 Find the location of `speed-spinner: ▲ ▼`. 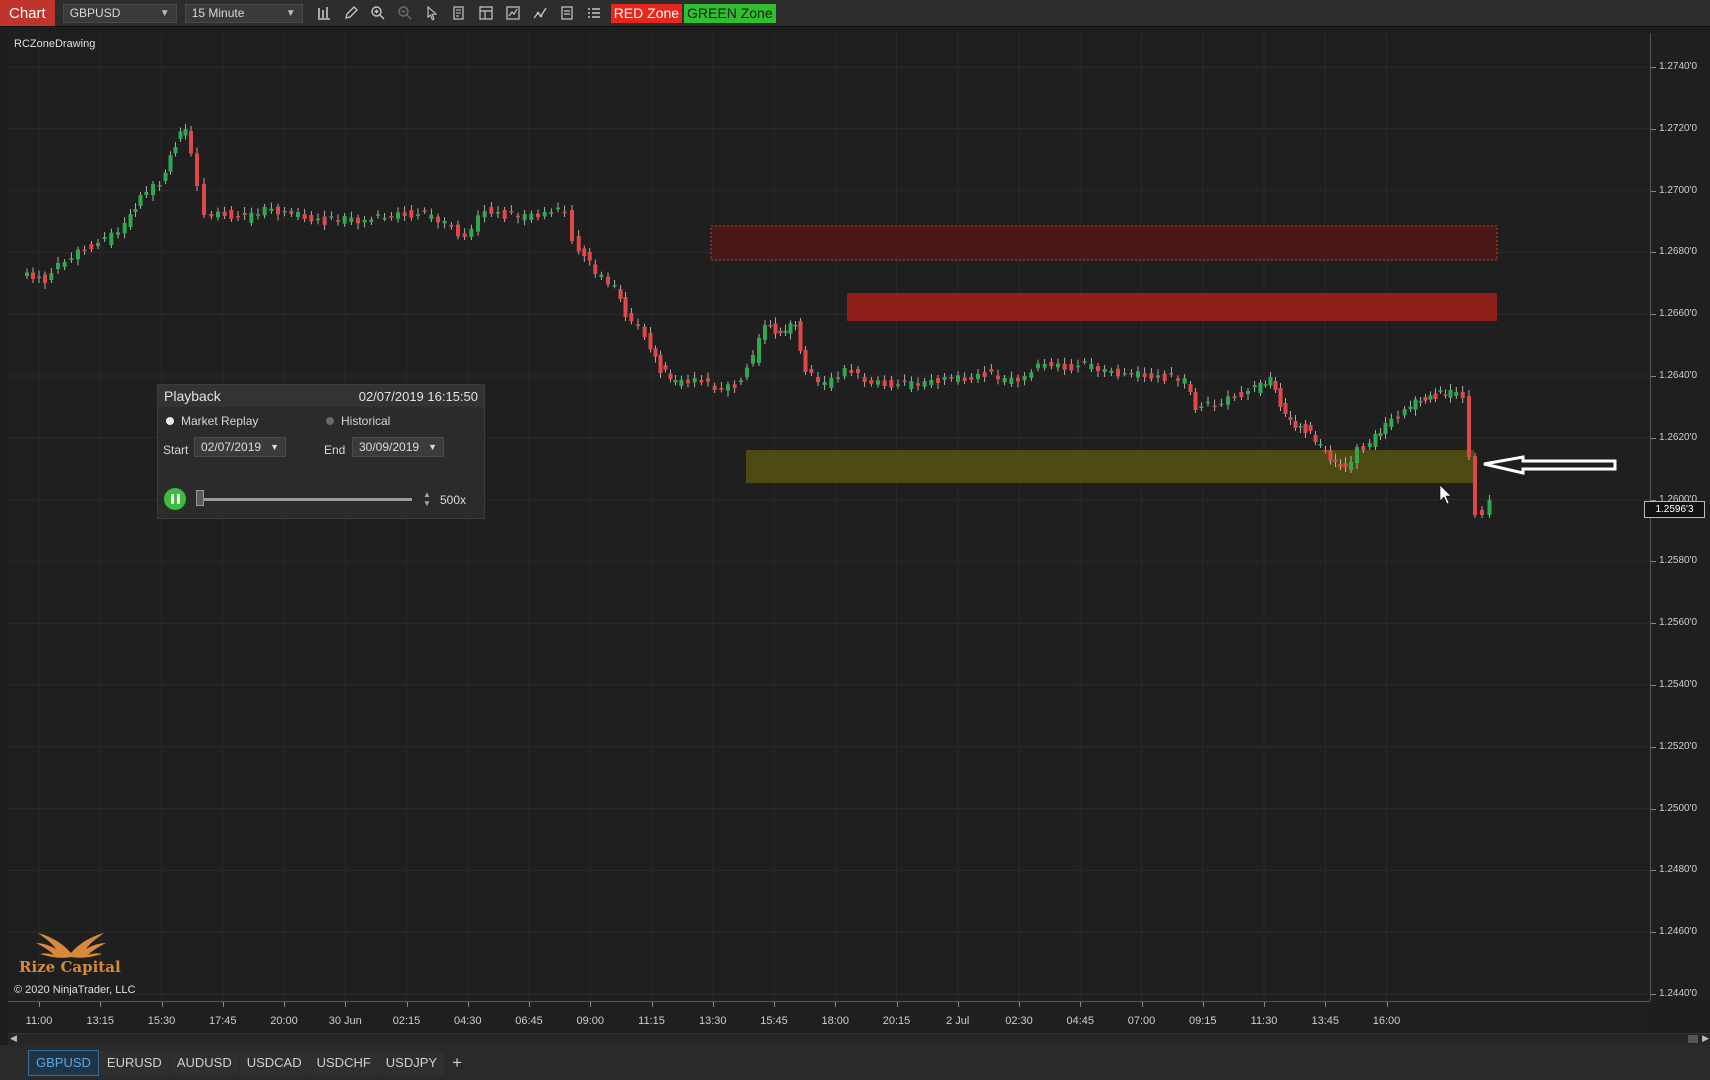

speed-spinner: ▲ ▼ is located at coordinates (427, 499).